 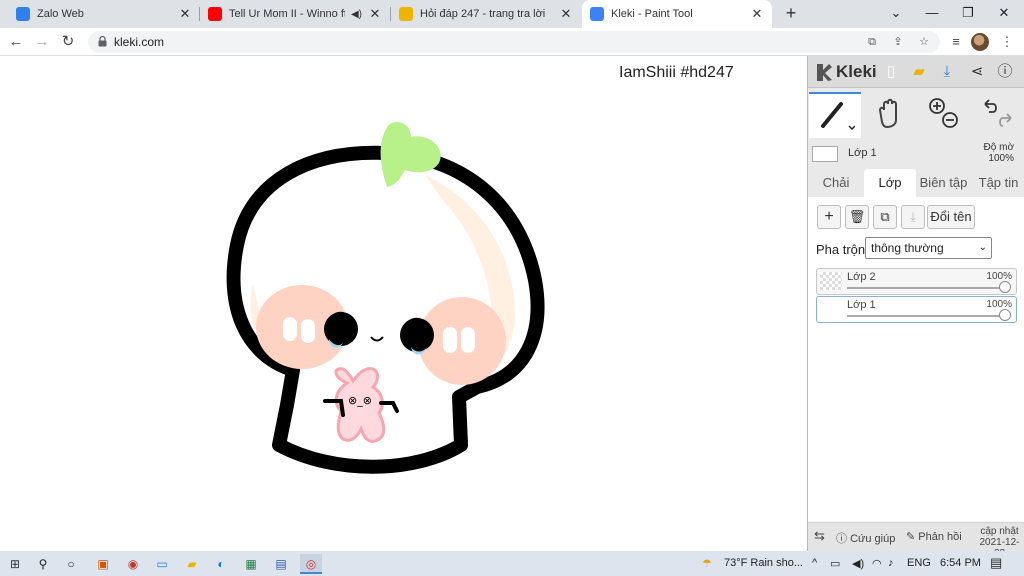 What do you see at coordinates (947, 72) in the screenshot?
I see `download-icon: ⤓` at bounding box center [947, 72].